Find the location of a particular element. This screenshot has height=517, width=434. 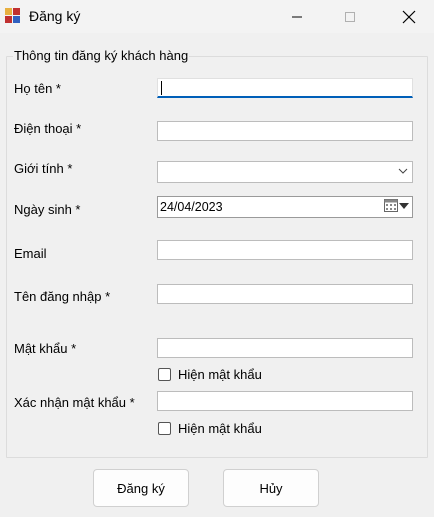

gender-label: Giới tính * is located at coordinates (43, 168).